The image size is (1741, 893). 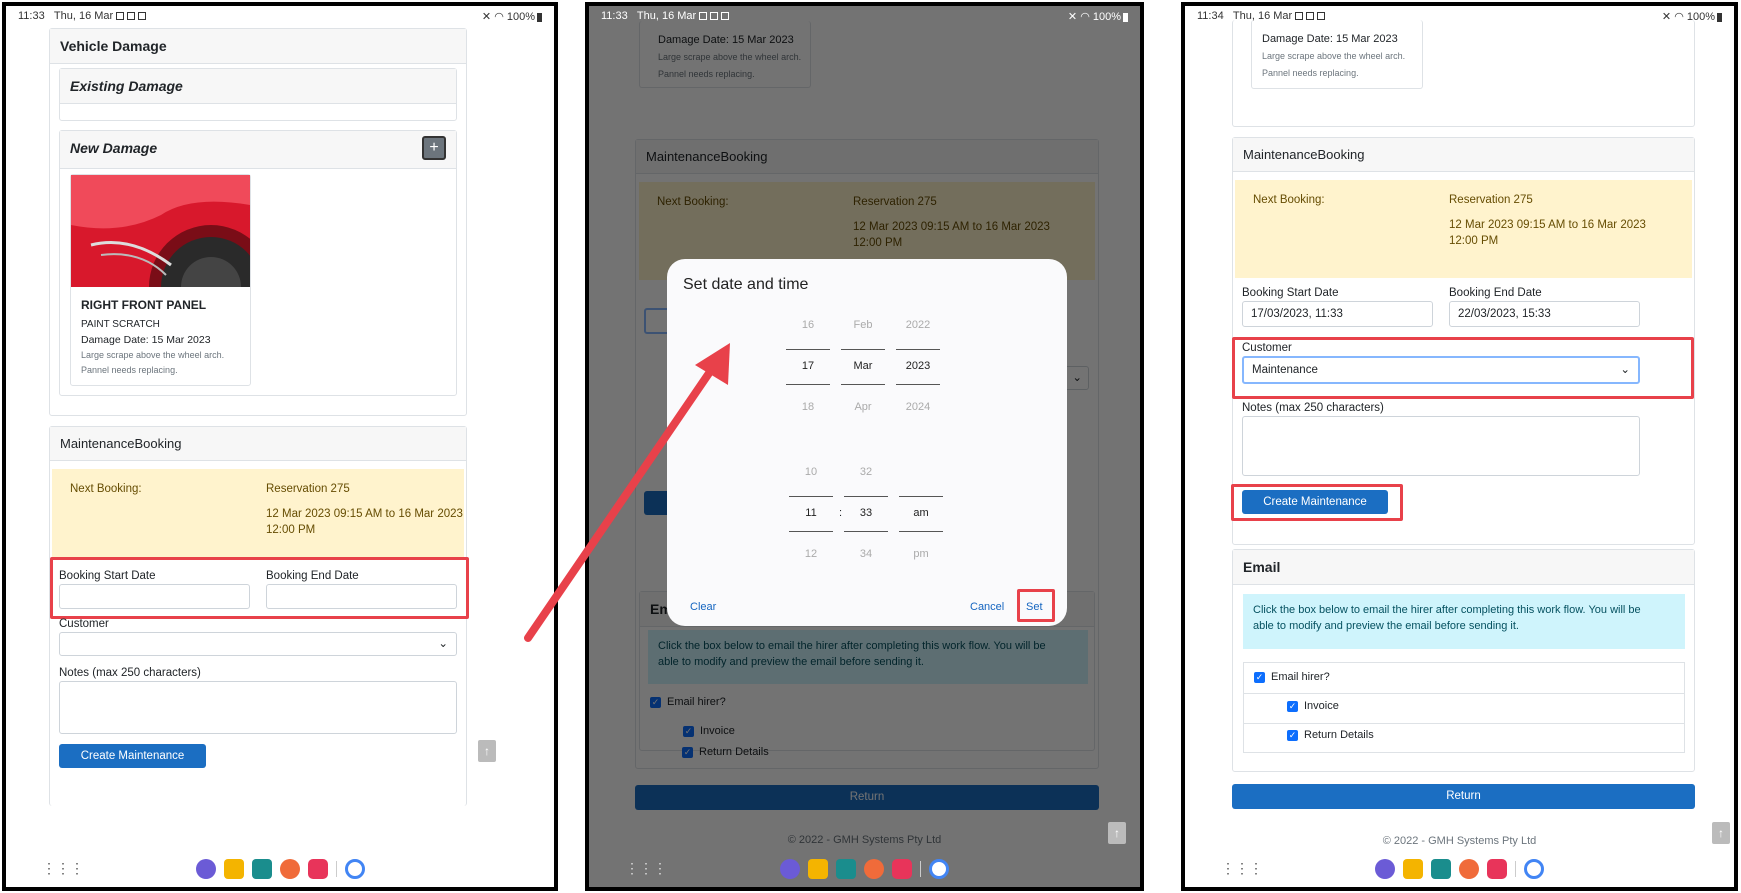 I want to click on day-next: 18, so click(x=808, y=407).